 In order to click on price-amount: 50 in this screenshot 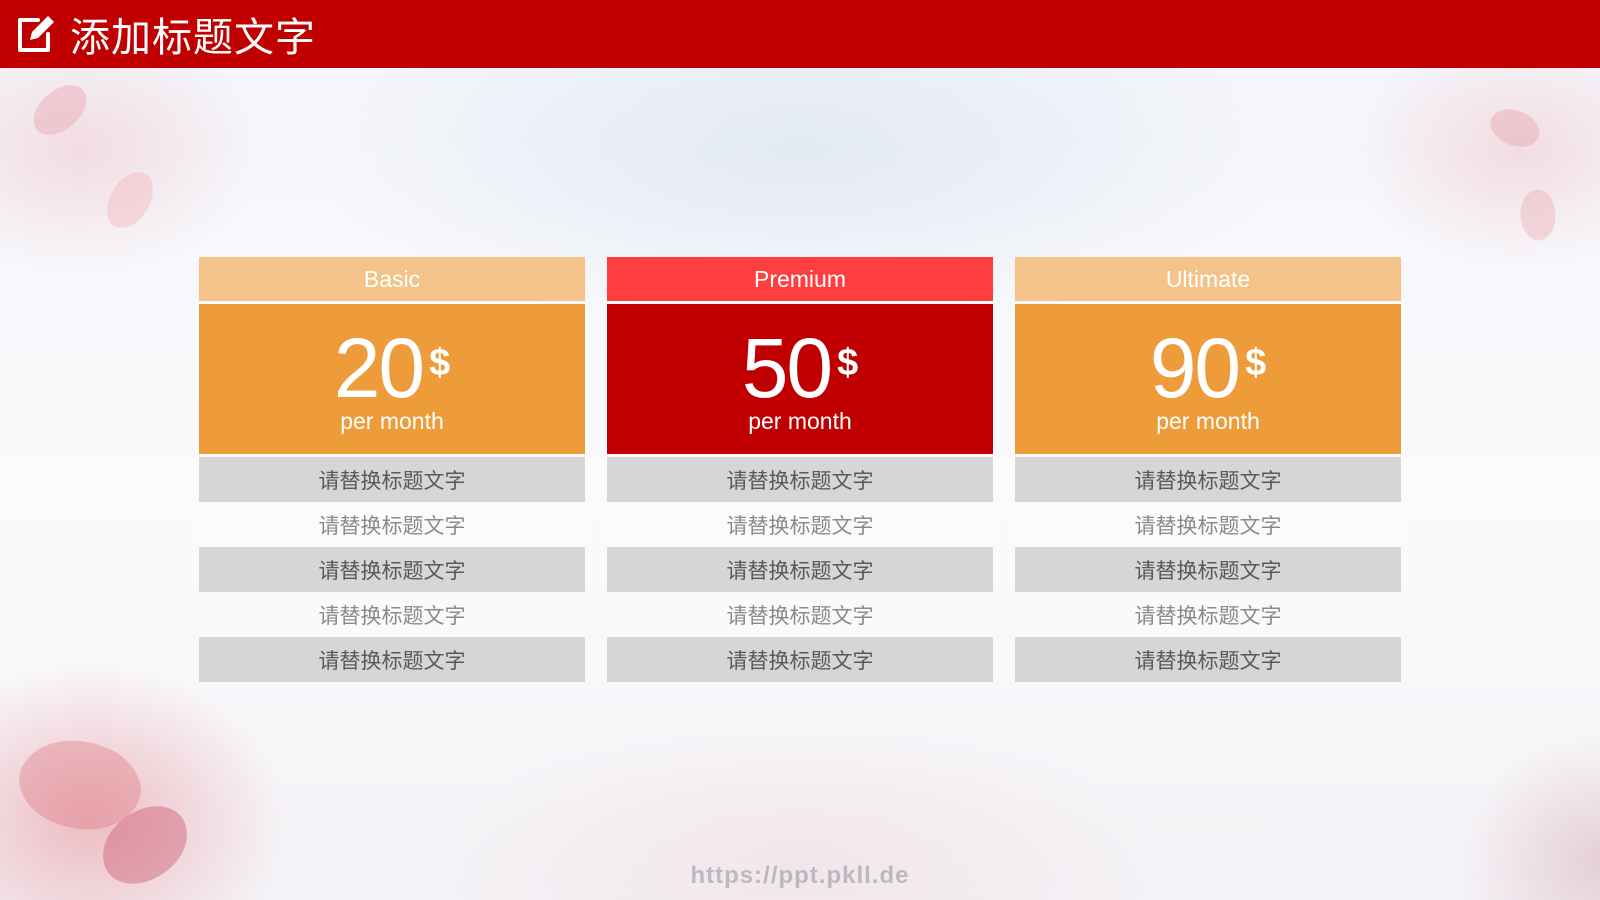, I will do `click(787, 368)`.